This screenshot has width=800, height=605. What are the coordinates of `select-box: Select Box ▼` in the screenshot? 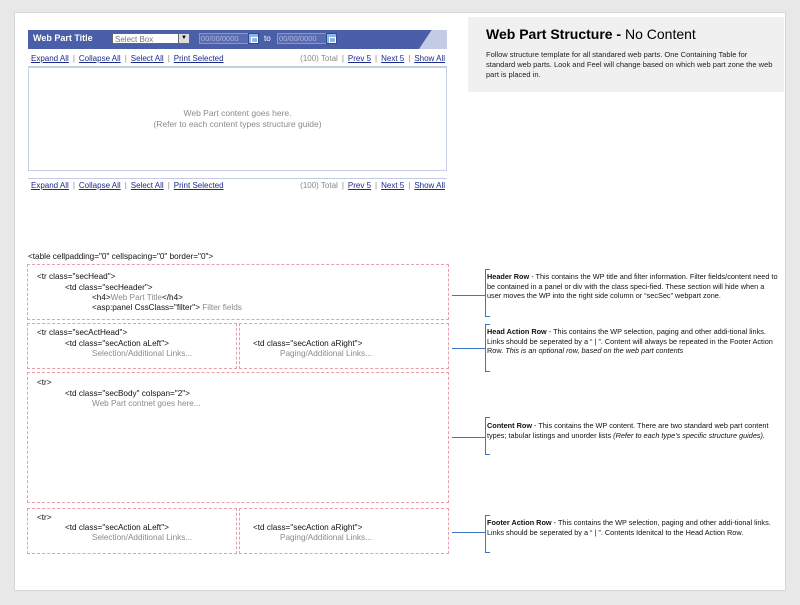 It's located at (151, 38).